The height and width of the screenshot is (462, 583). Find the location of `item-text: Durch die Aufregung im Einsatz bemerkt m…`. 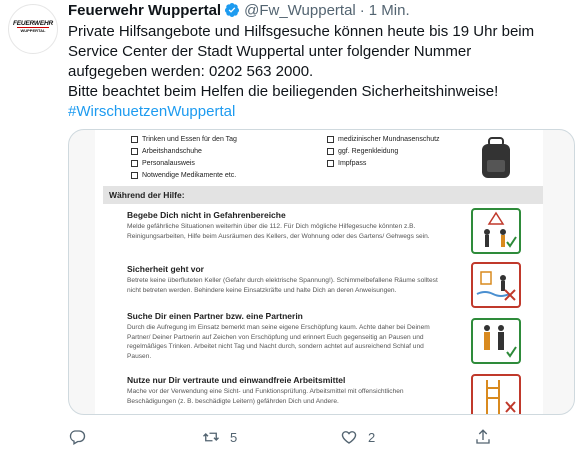

item-text: Durch die Aufregung im Einsatz bemerkt m… is located at coordinates (278, 342).